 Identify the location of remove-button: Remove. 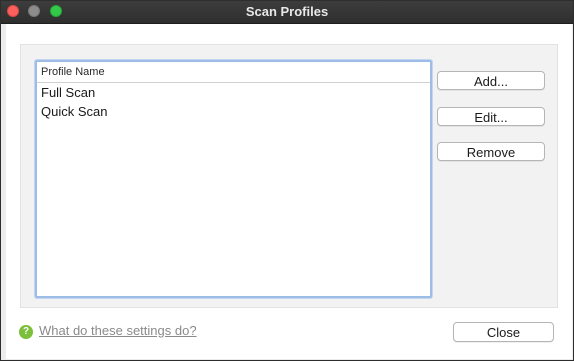
(491, 151).